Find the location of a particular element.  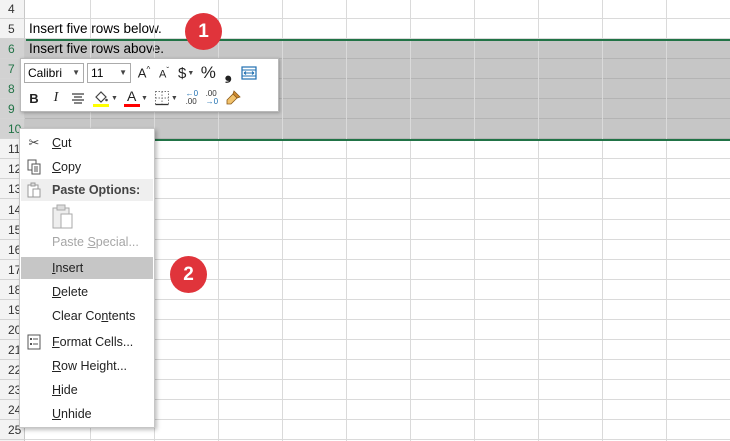

menu-item-insert: Insert is located at coordinates (87, 268).